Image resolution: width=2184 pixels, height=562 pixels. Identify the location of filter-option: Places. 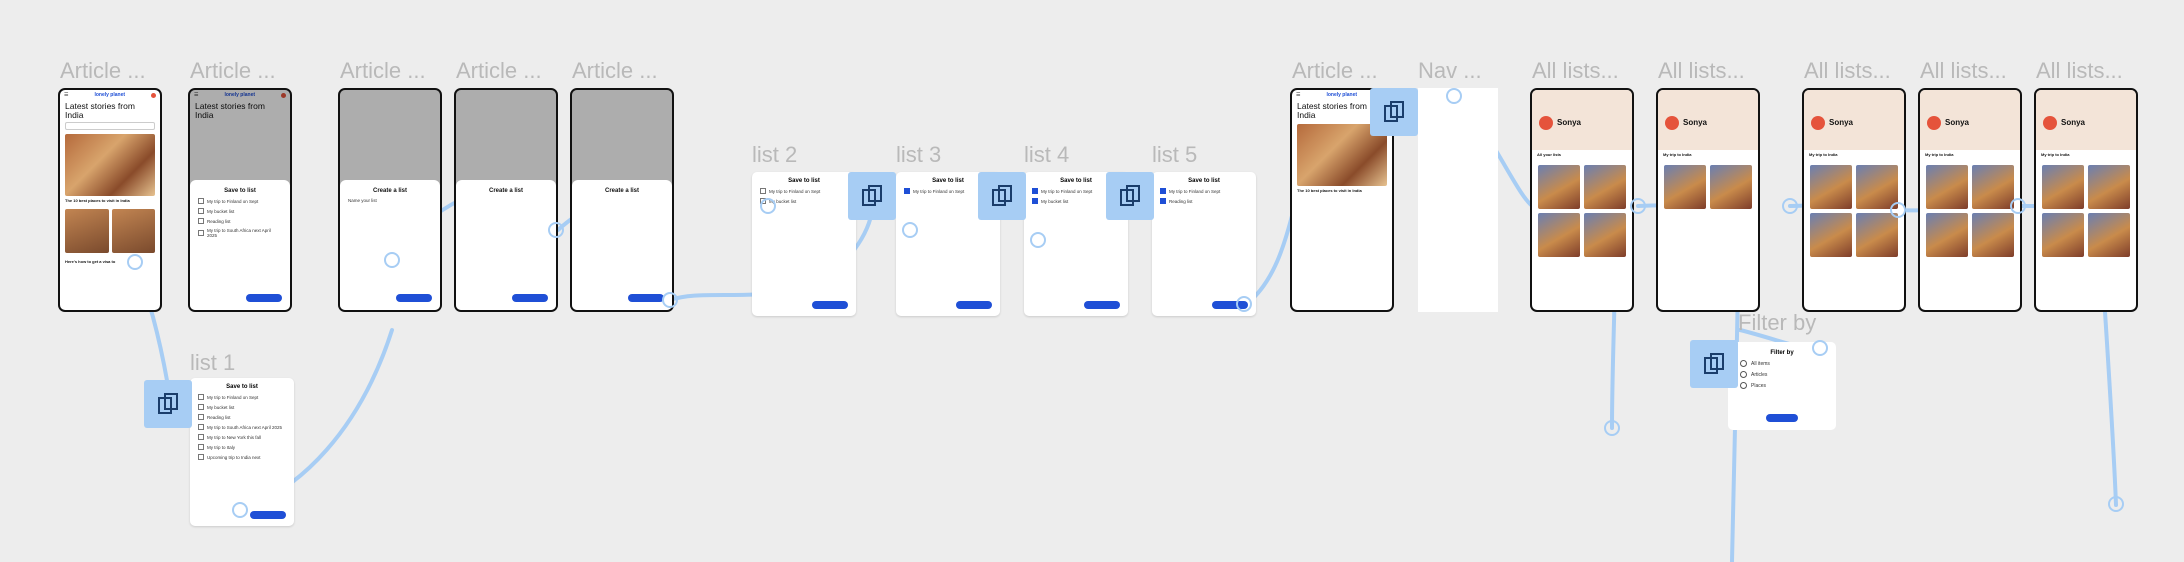
(1782, 385).